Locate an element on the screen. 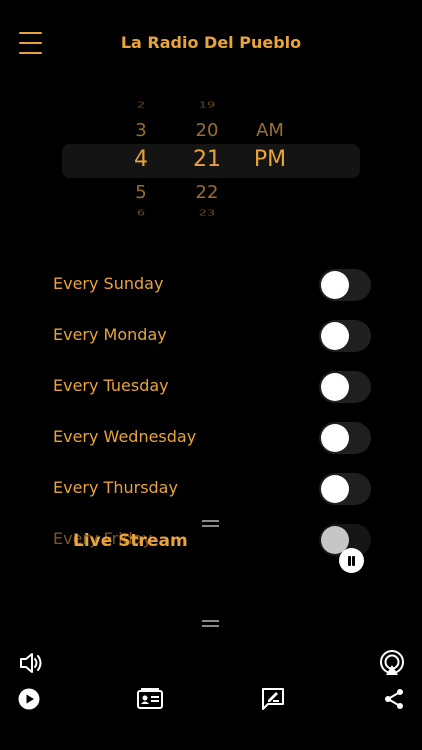  share-icon is located at coordinates (394, 701).